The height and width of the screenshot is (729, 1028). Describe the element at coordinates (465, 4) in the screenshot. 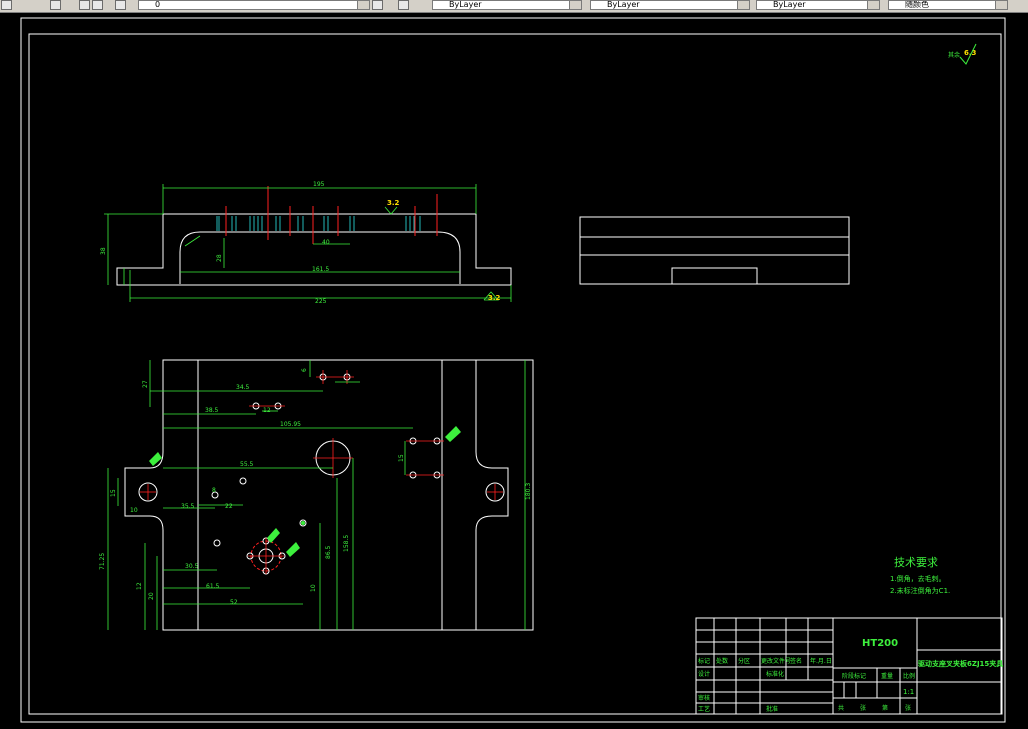

I see `color-value: ByLayer` at that location.